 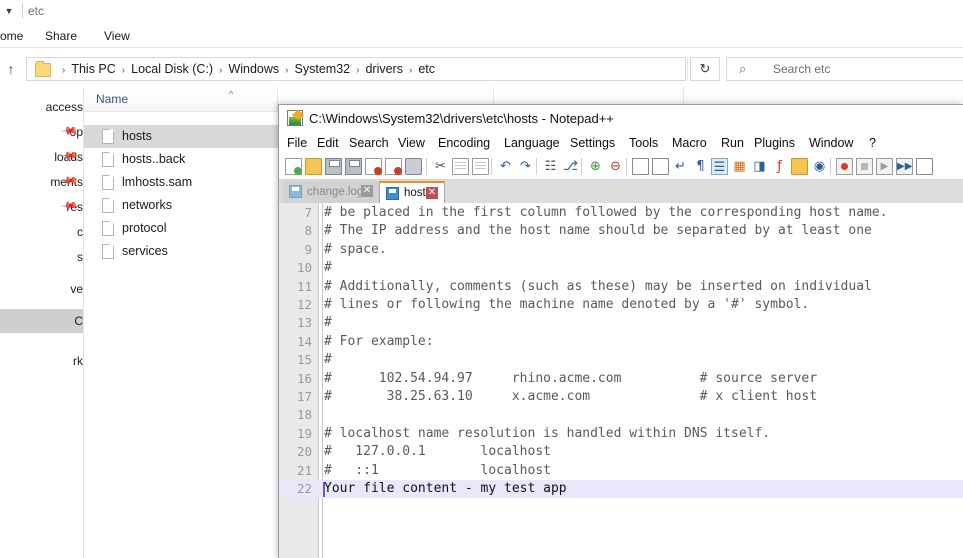 What do you see at coordinates (41, 107) in the screenshot?
I see `sidebar-item-quick-access: access` at bounding box center [41, 107].